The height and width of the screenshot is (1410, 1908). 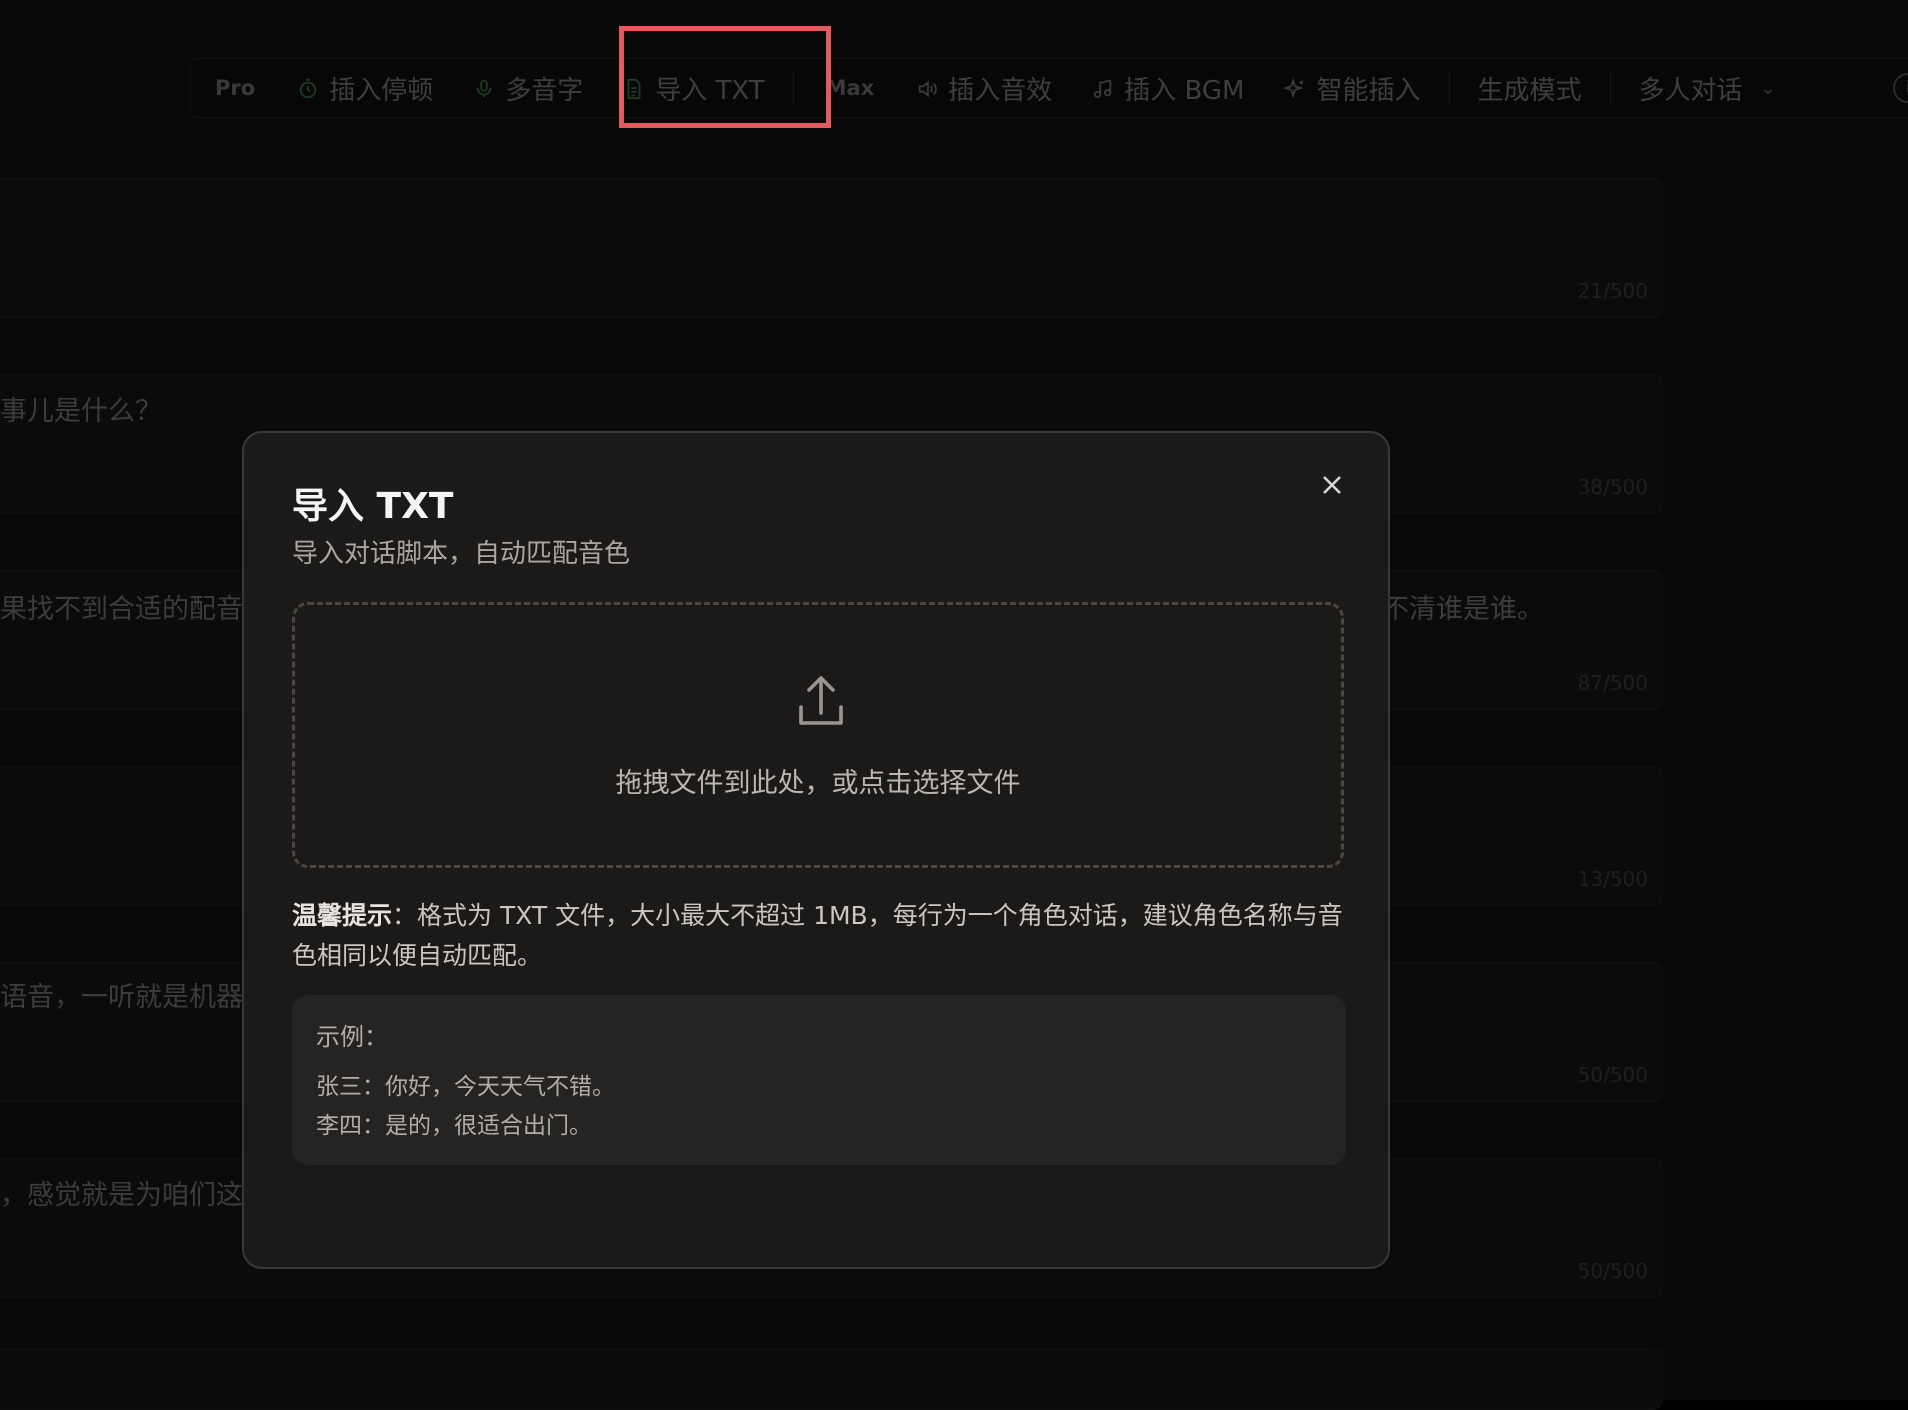 What do you see at coordinates (831, 248) in the screenshot?
I see `dialog-row: 21/500` at bounding box center [831, 248].